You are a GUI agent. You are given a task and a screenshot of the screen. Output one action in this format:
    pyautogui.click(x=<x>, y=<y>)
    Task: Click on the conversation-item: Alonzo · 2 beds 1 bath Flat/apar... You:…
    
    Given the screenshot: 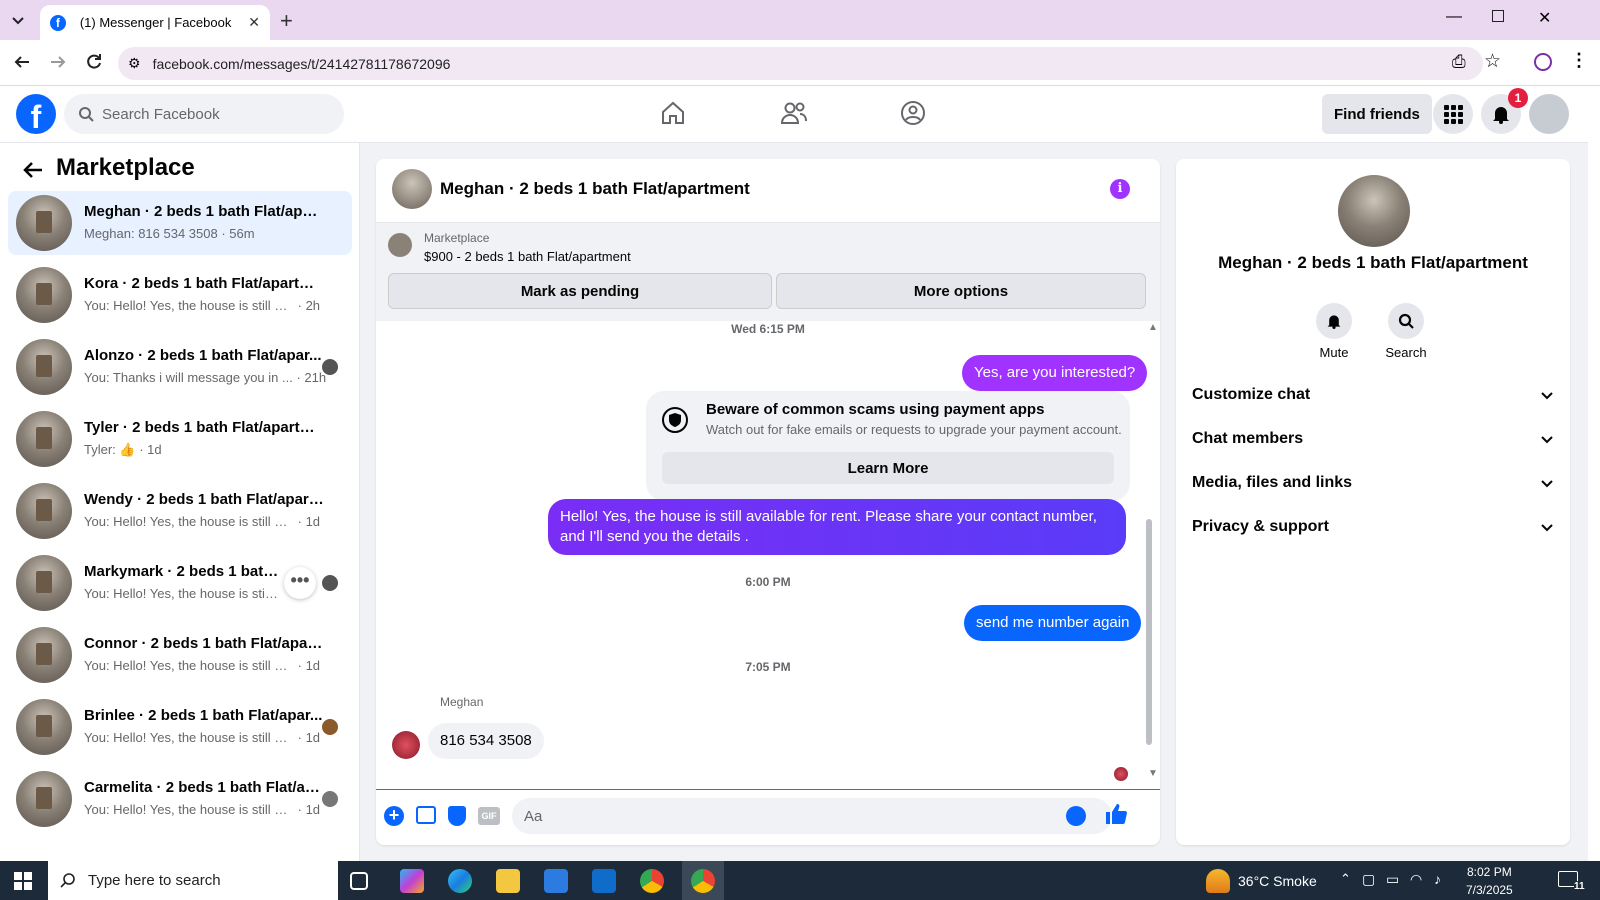 What is the action you would take?
    pyautogui.click(x=180, y=367)
    